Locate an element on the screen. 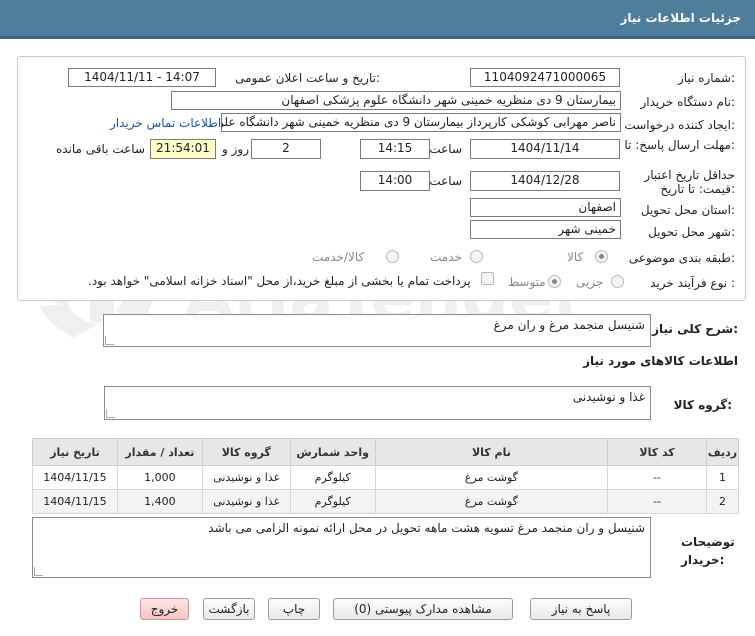 The image size is (755, 636). goods-group-label: گروه کالا: is located at coordinates (702, 405).